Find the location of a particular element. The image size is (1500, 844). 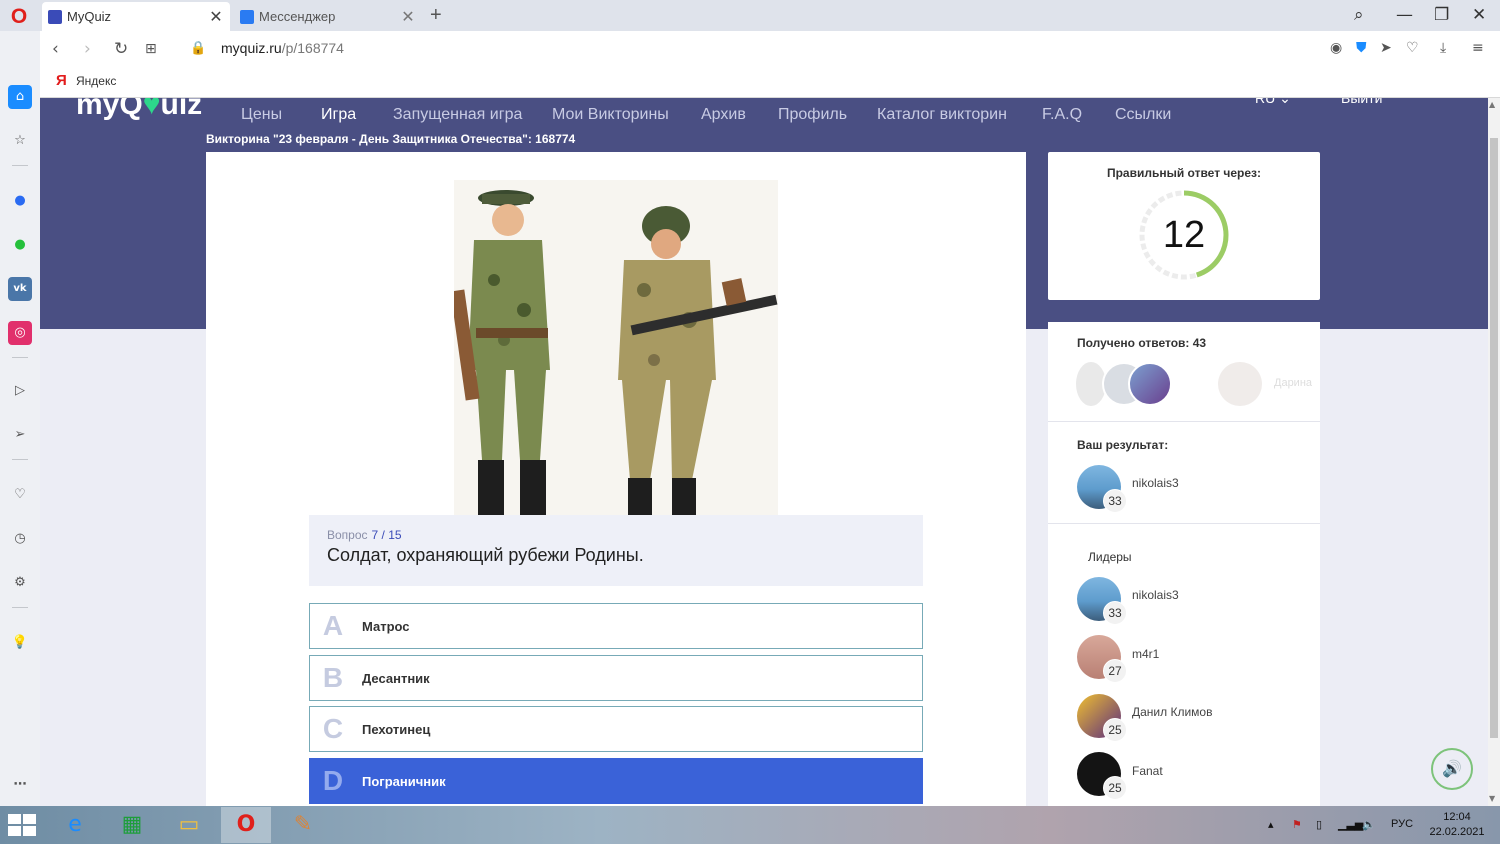

nav-game: Игра is located at coordinates (338, 115).